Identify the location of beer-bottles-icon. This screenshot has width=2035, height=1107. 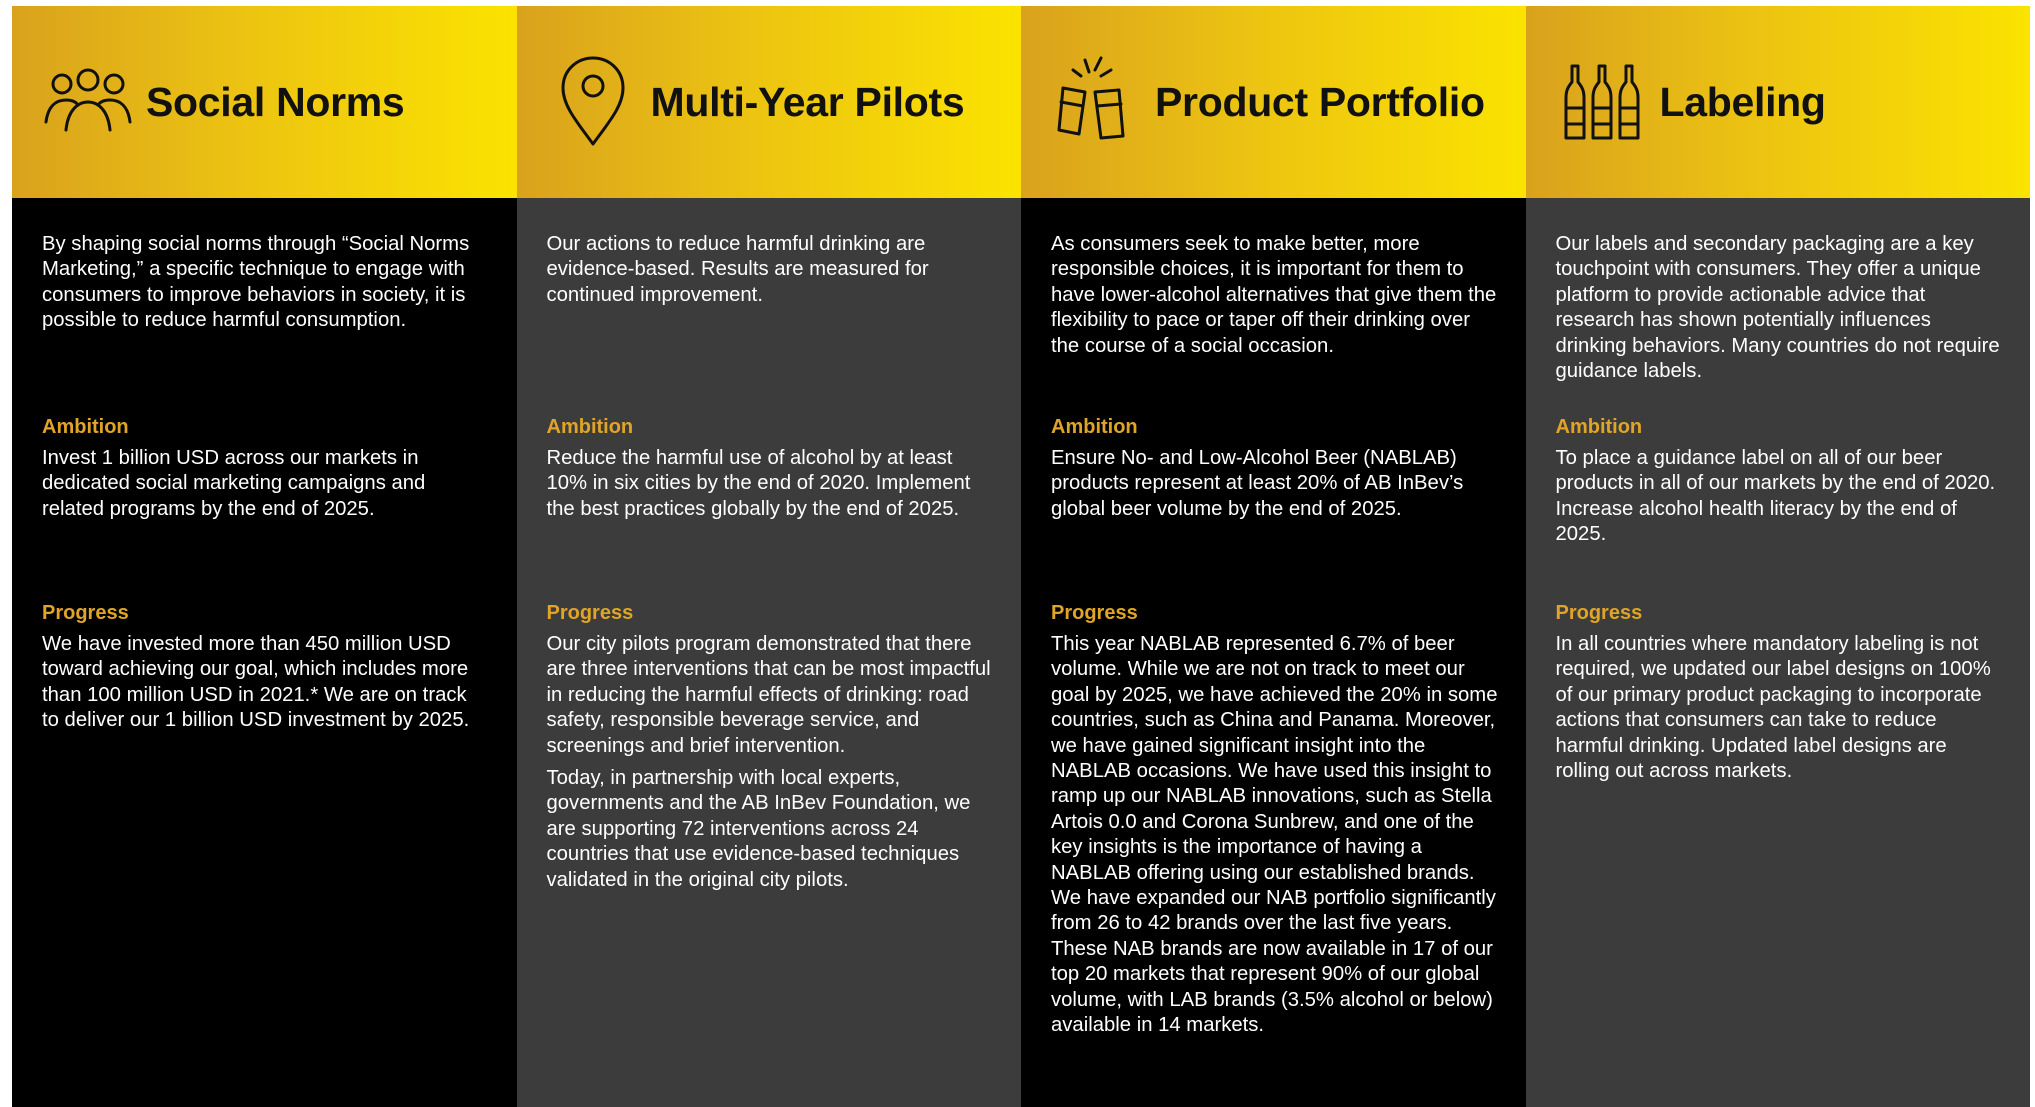
(1602, 102).